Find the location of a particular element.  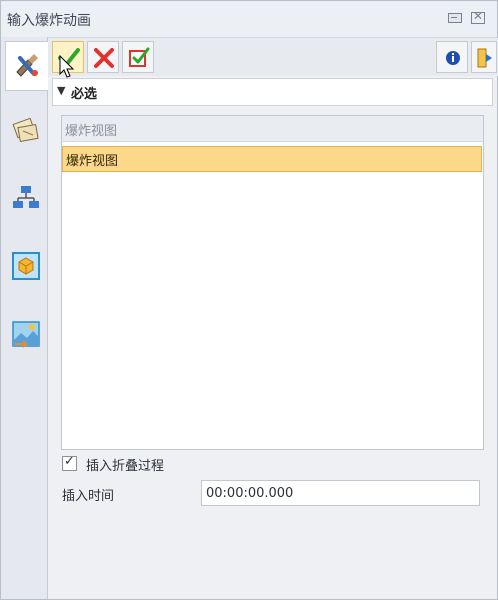

section-label: 必选 is located at coordinates (84, 94).